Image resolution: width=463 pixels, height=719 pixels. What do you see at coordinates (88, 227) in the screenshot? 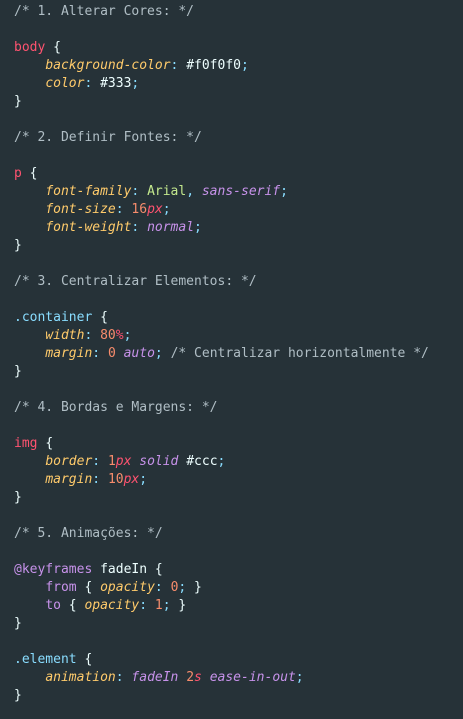
I see `css-property: font-weight` at bounding box center [88, 227].